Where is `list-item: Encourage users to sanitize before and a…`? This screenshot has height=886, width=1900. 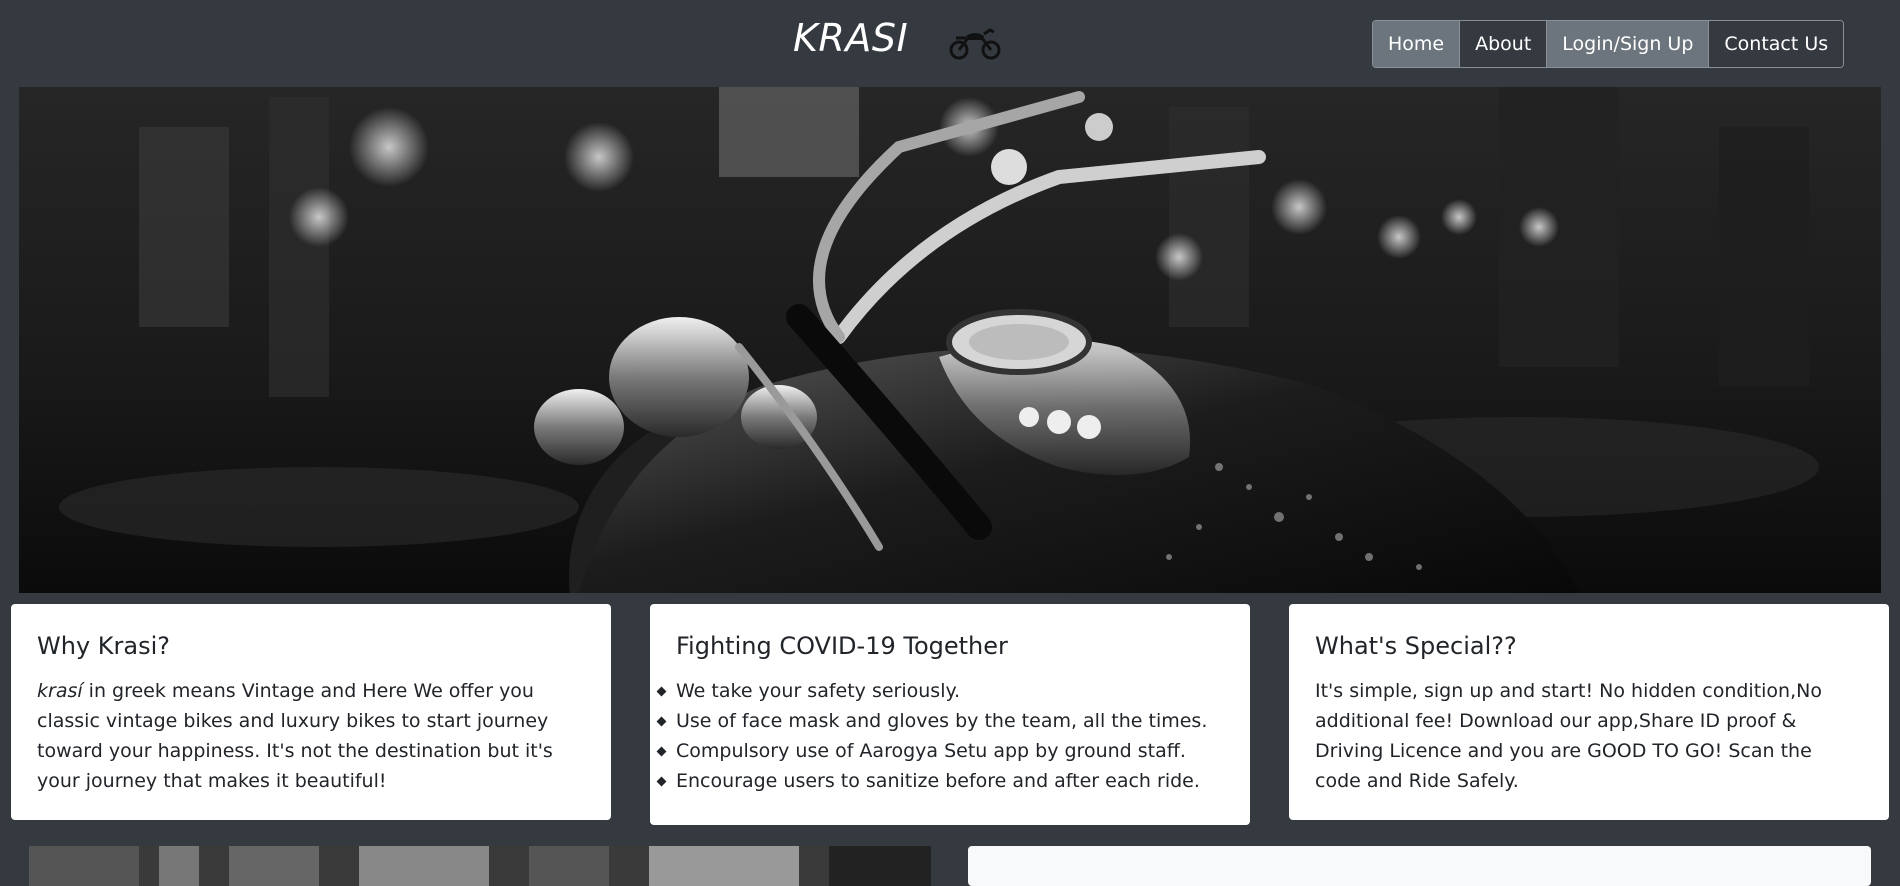 list-item: Encourage users to sanitize before and a… is located at coordinates (950, 781).